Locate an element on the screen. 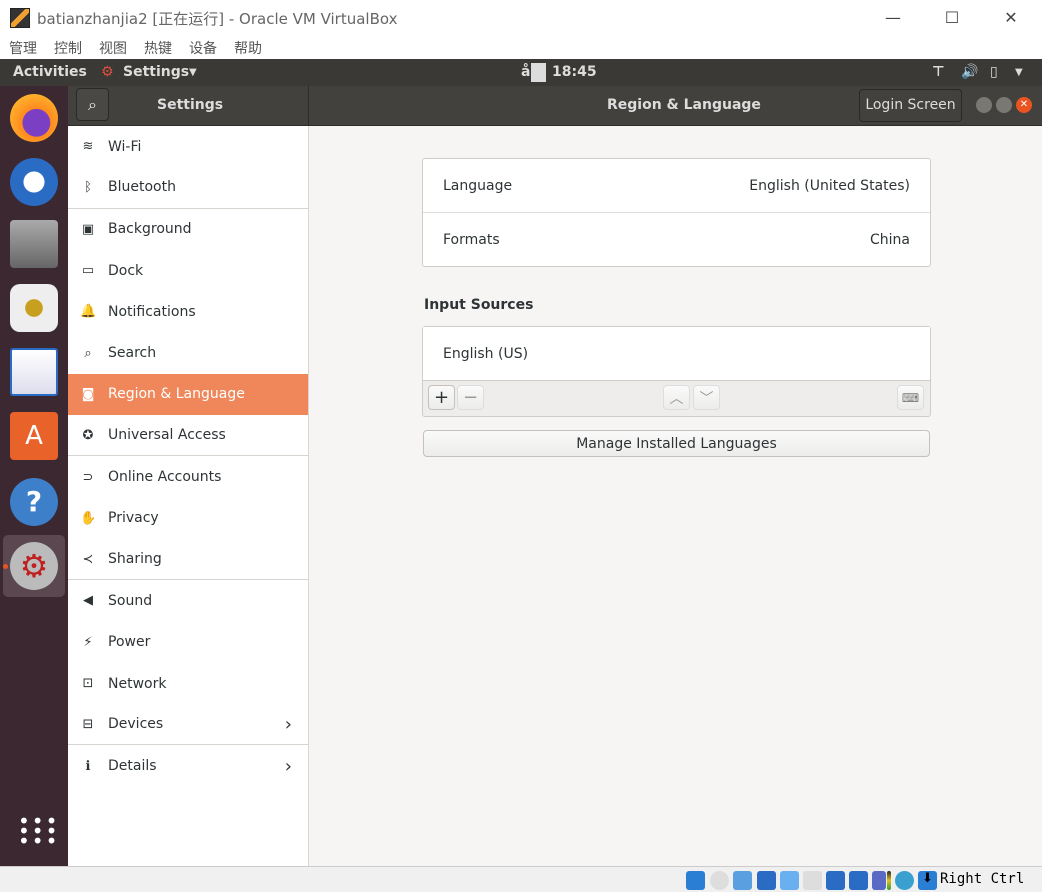 This screenshot has height=892, width=1042. sidebar-item-label: Sharing is located at coordinates (135, 559).